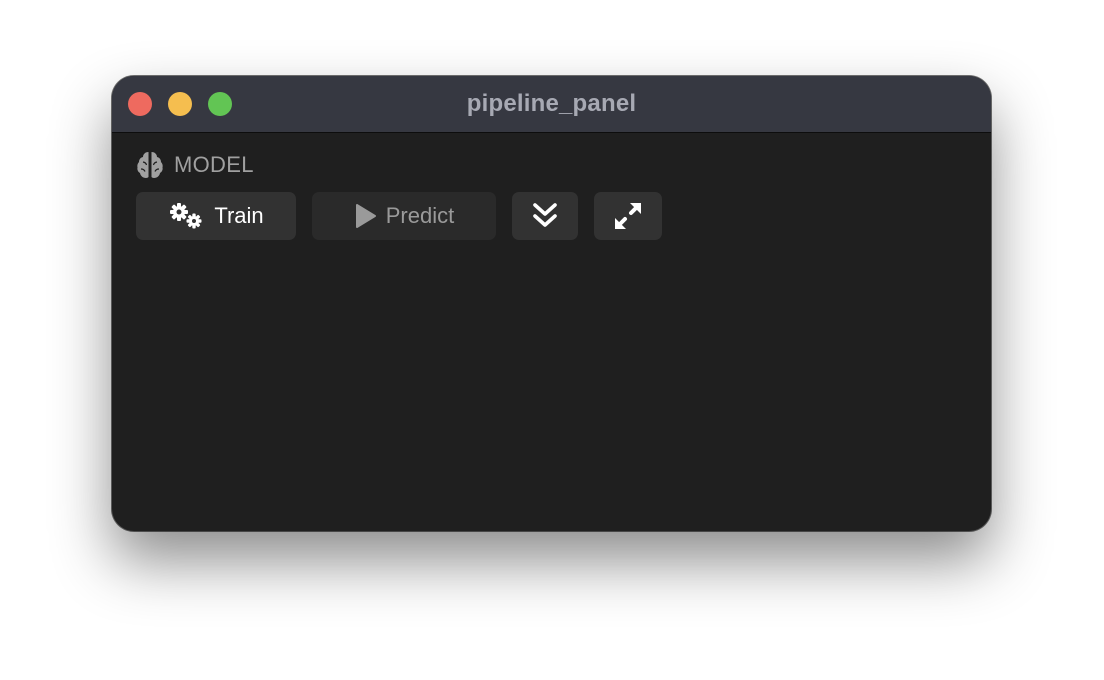  What do you see at coordinates (366, 216) in the screenshot?
I see `play-icon` at bounding box center [366, 216].